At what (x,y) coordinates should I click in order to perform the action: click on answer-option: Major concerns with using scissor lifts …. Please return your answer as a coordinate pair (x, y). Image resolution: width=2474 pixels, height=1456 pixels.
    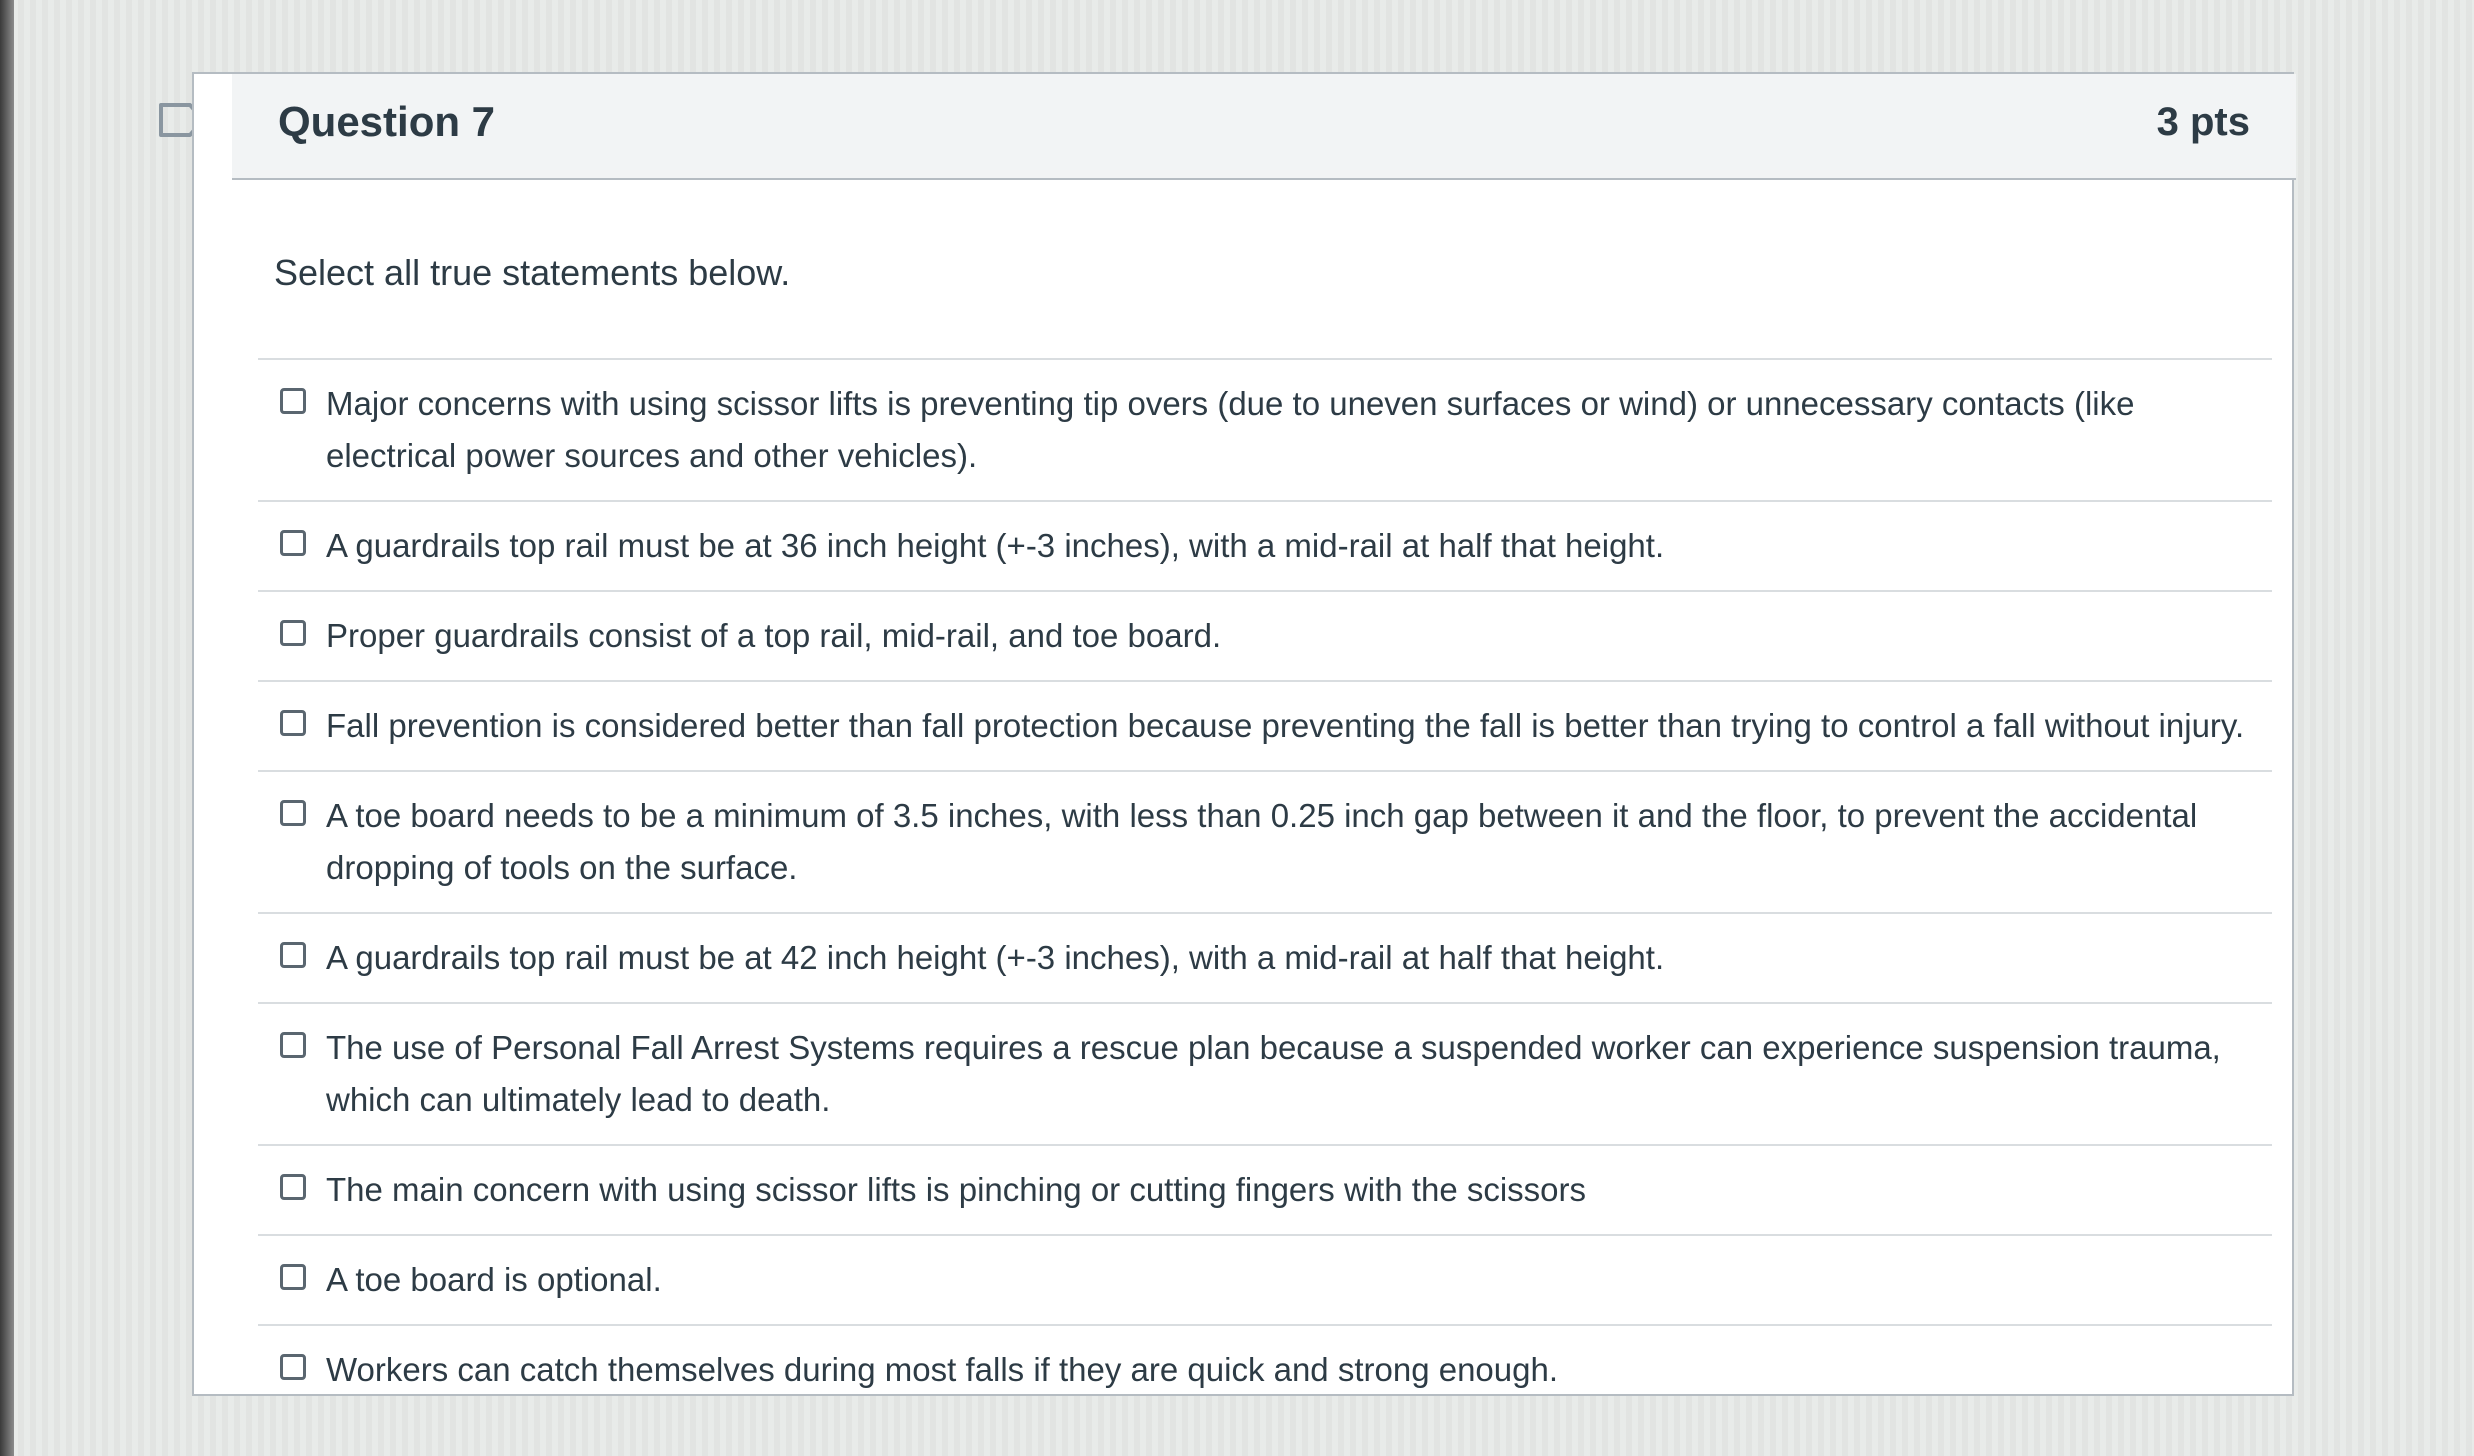
    Looking at the image, I should click on (1265, 431).